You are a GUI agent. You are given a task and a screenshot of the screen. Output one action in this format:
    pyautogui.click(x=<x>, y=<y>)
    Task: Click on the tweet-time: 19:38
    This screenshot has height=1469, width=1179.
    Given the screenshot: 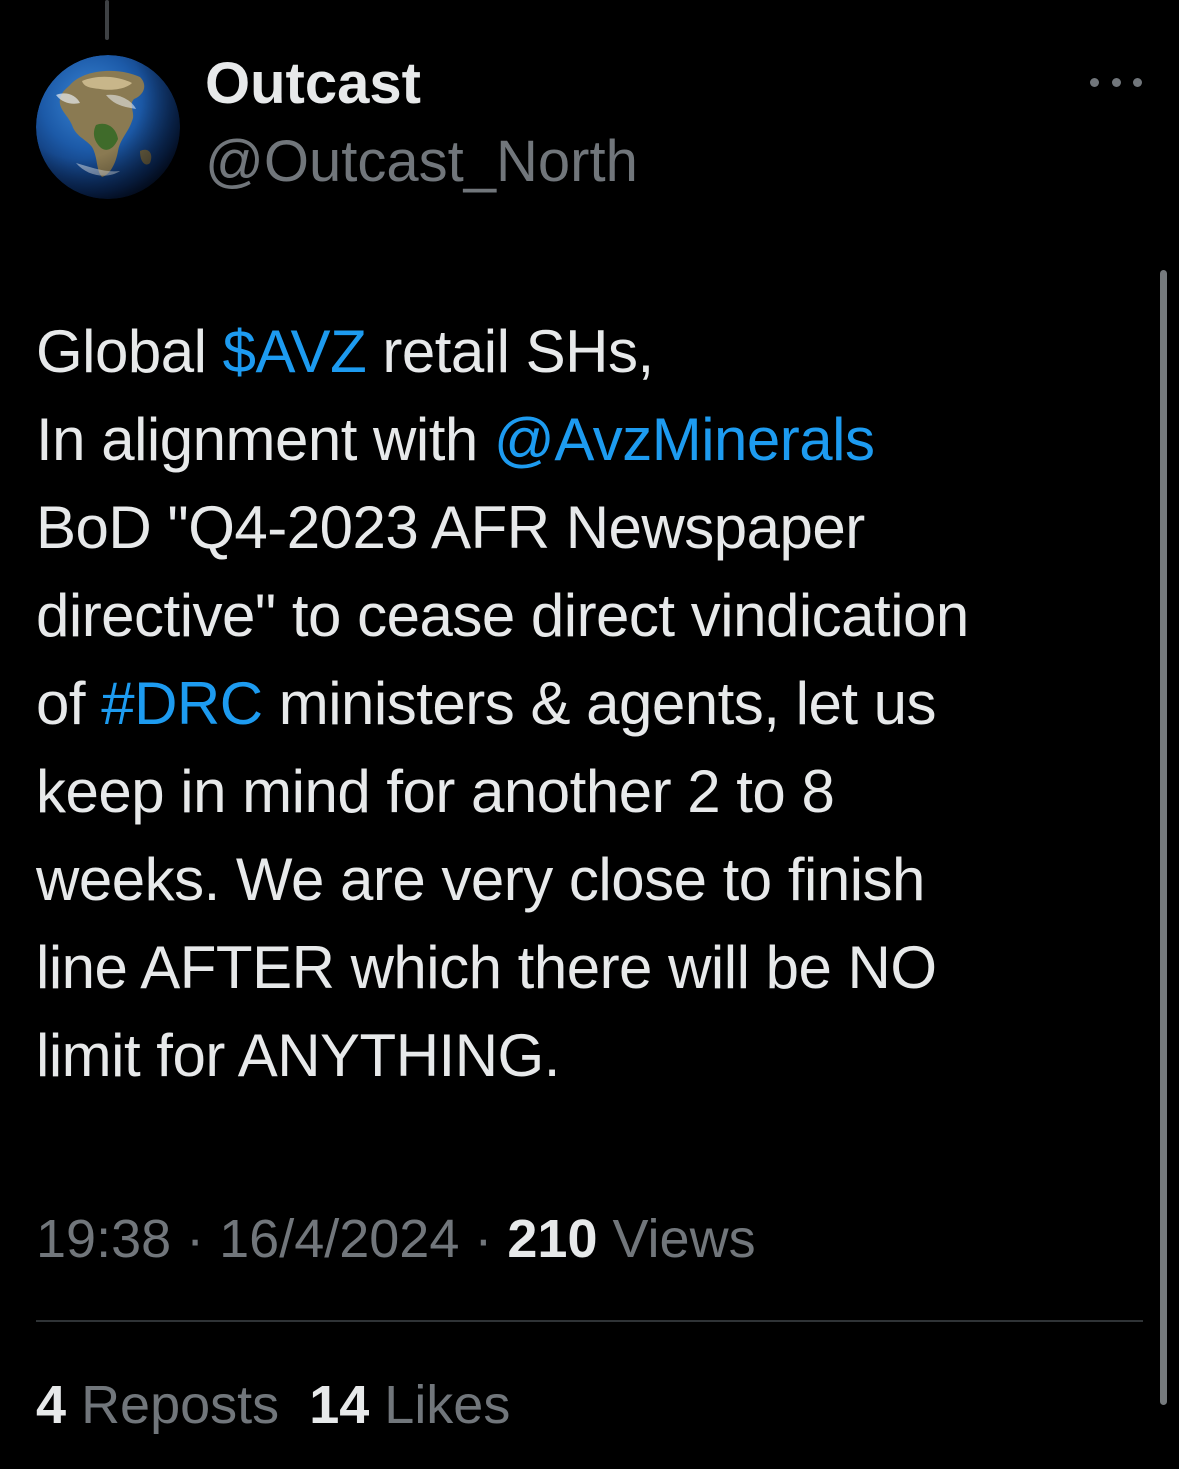 What is the action you would take?
    pyautogui.click(x=103, y=1239)
    